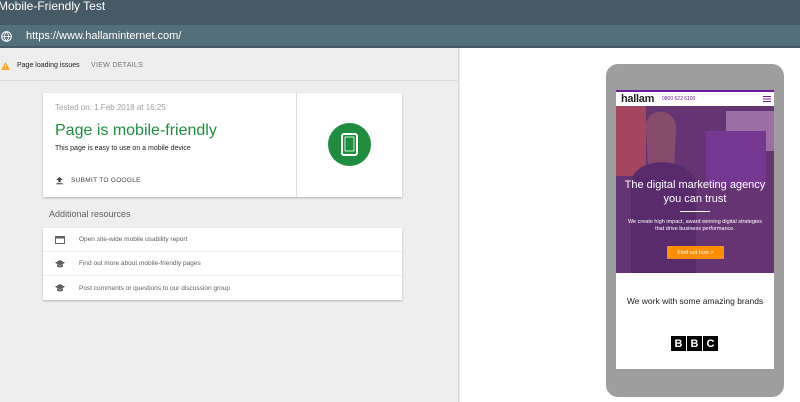 The image size is (800, 402). I want to click on bbc-logo: B B C, so click(694, 343).